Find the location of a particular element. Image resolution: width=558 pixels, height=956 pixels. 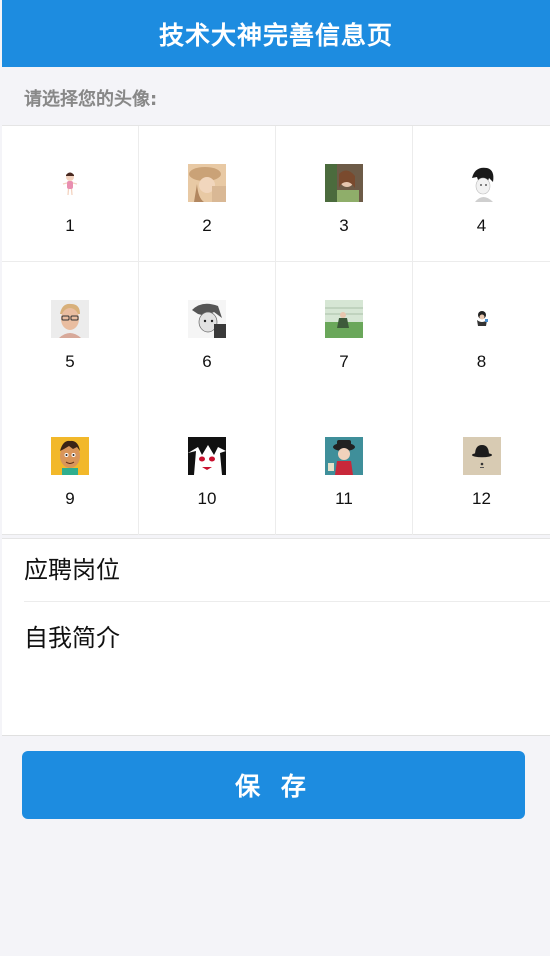

avatar-field-sitting-icon is located at coordinates (344, 319).